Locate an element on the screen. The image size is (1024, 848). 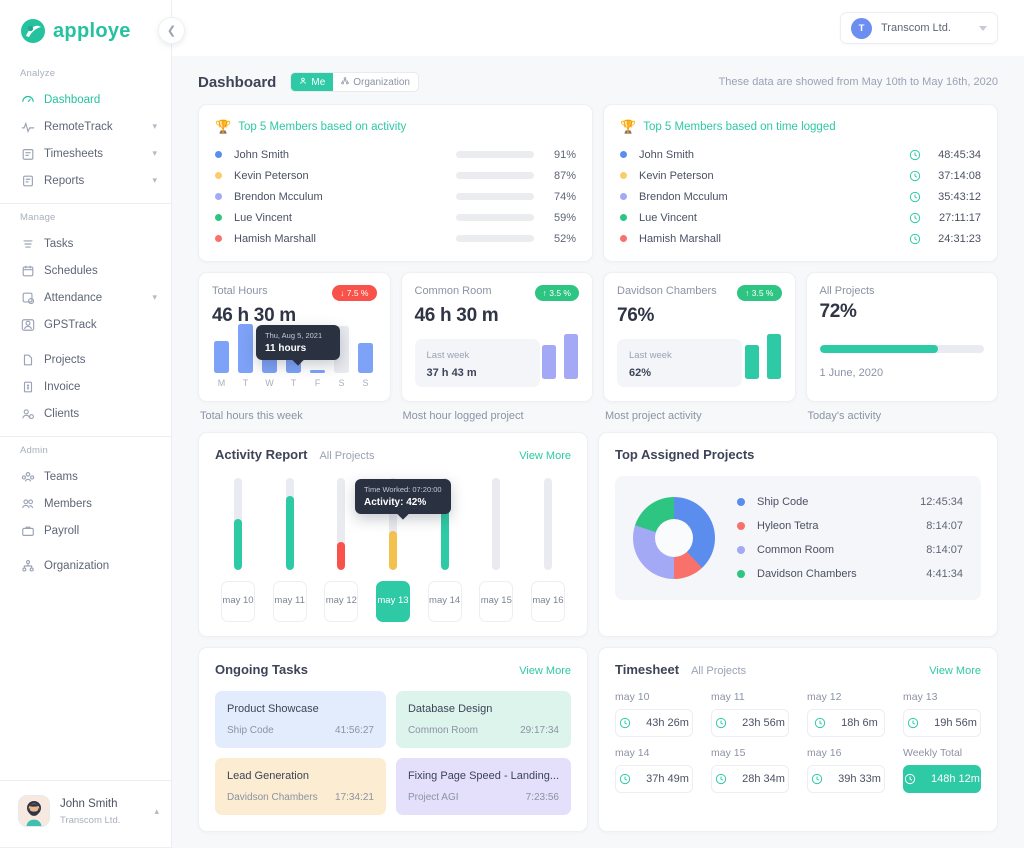
day-chip: may 12 is located at coordinates (341, 601).